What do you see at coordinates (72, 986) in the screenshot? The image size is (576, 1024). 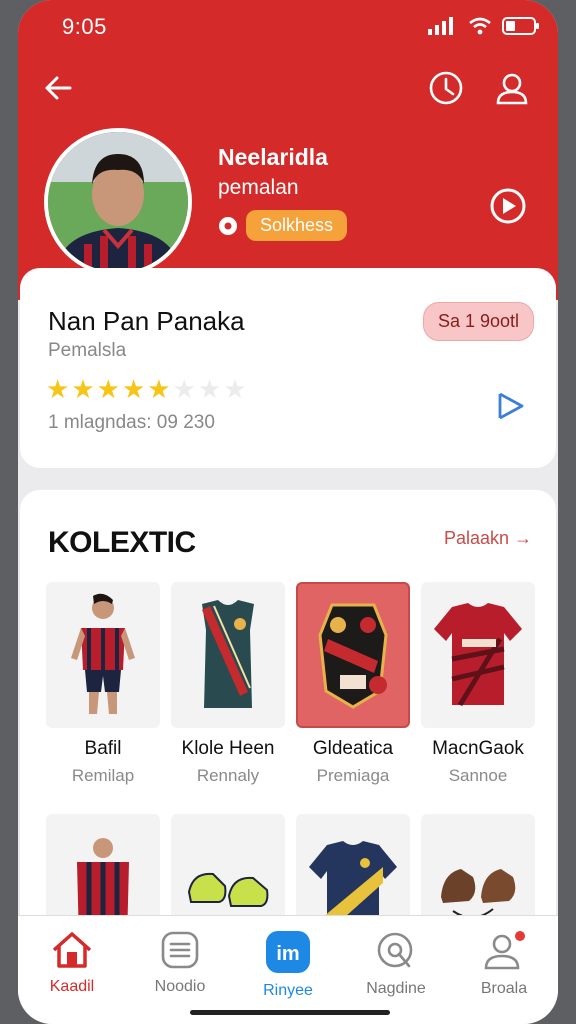 I see `tab-label: Kaadil` at bounding box center [72, 986].